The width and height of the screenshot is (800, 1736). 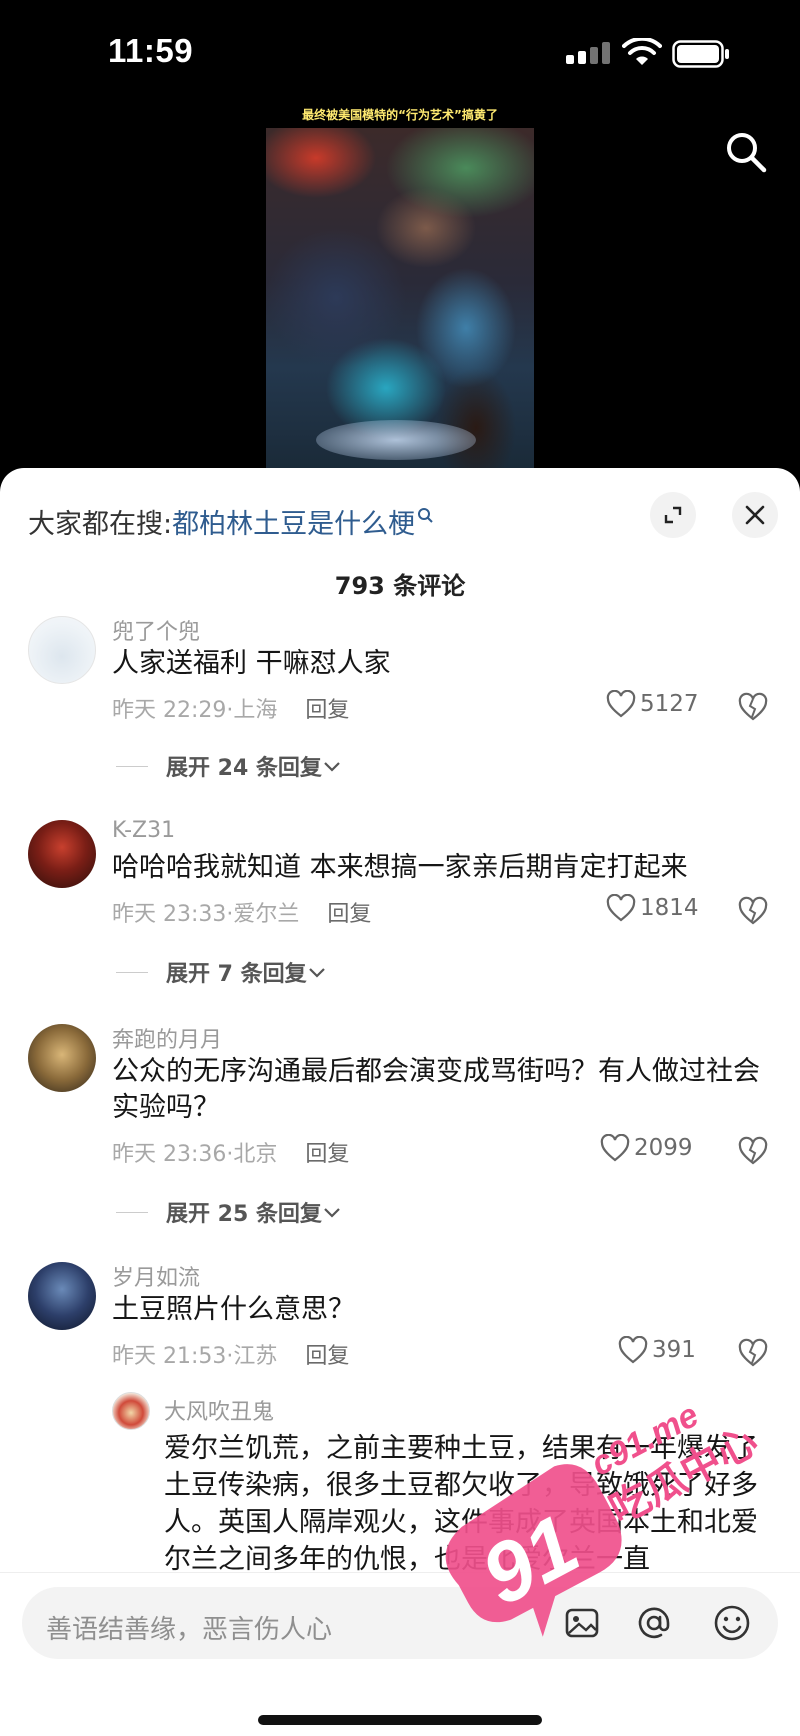 I want to click on like-button: 391, so click(x=657, y=1350).